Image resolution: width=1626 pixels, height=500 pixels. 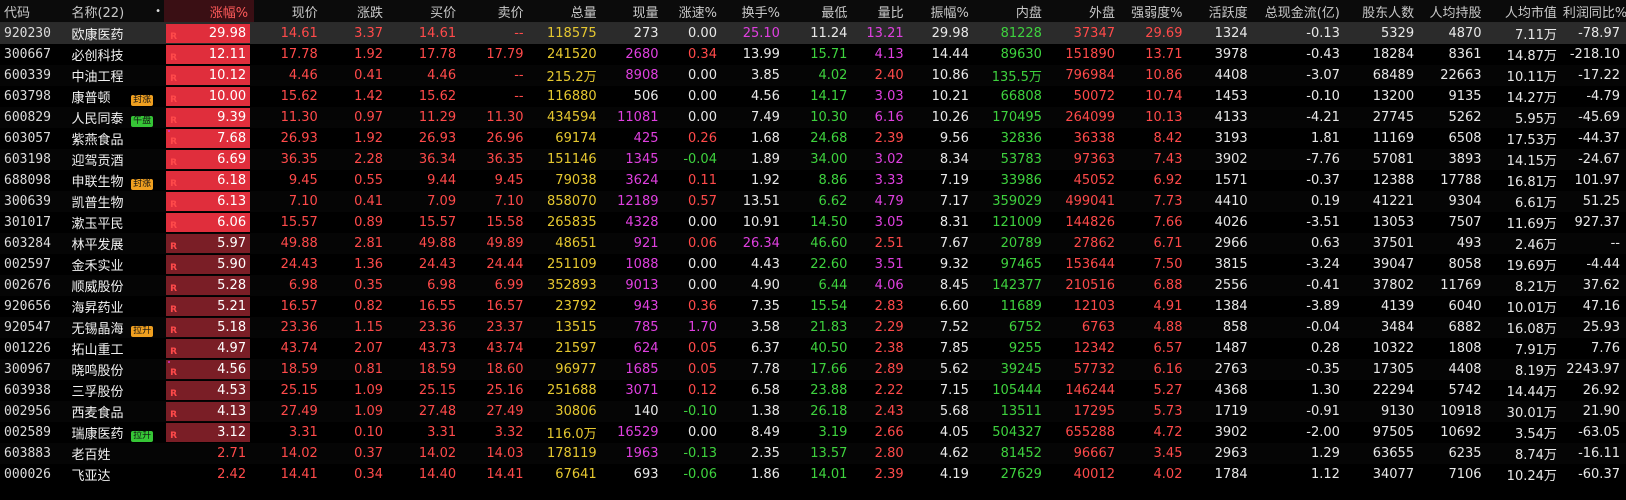 I want to click on change-cell: 0.41, so click(x=356, y=75).